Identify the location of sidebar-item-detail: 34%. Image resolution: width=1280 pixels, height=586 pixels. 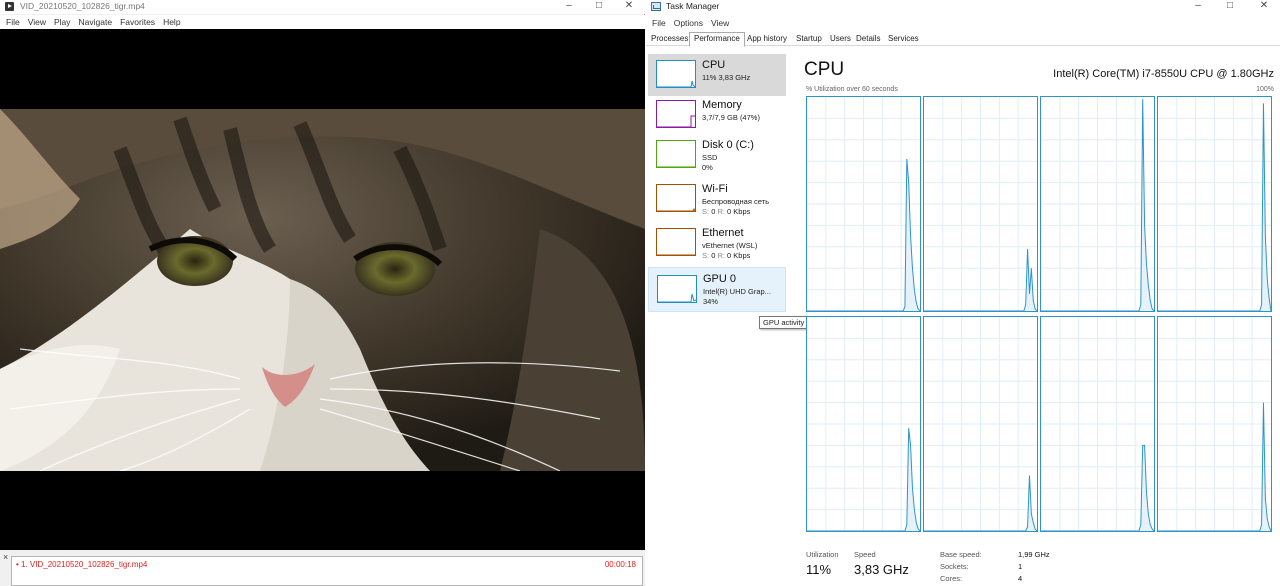
(711, 301).